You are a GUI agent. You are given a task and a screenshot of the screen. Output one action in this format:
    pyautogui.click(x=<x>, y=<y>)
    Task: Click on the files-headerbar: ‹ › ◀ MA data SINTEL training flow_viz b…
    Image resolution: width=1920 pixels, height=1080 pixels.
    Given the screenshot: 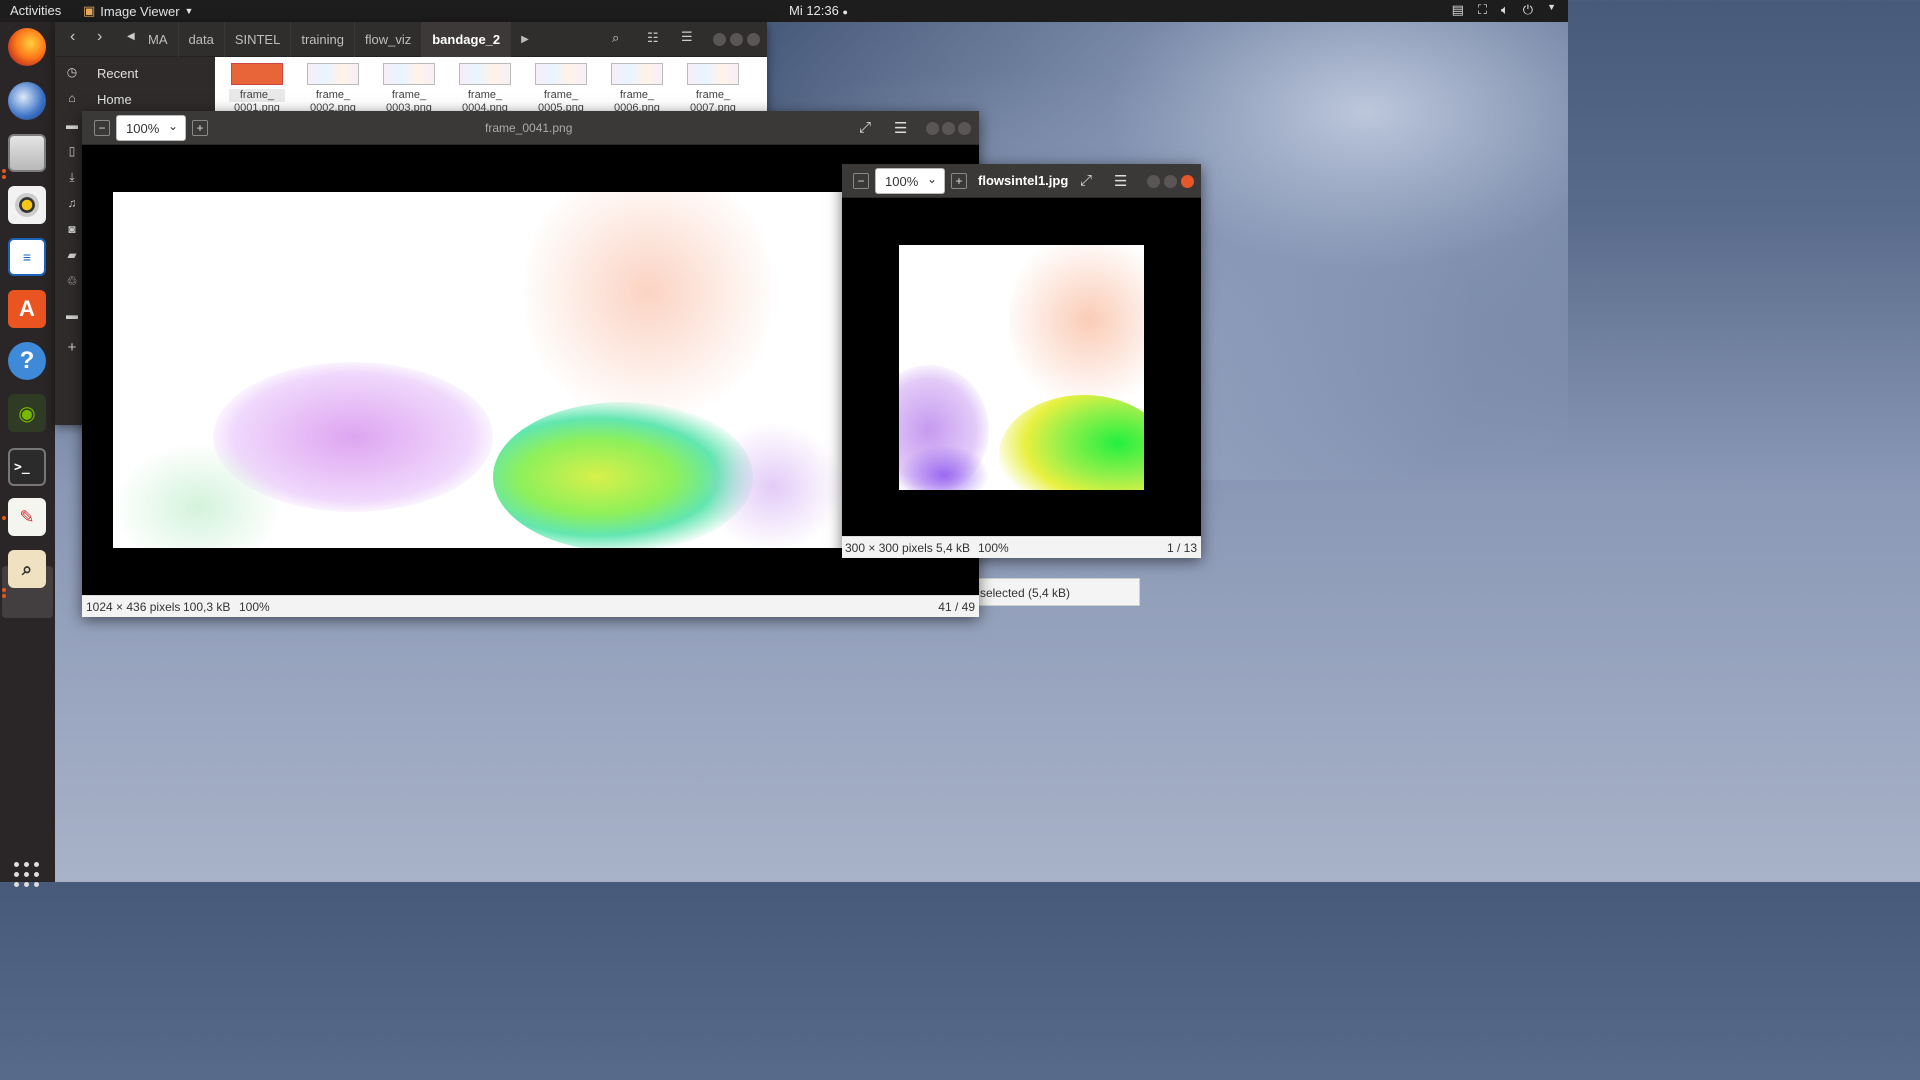 What is the action you would take?
    pyautogui.click(x=411, y=39)
    